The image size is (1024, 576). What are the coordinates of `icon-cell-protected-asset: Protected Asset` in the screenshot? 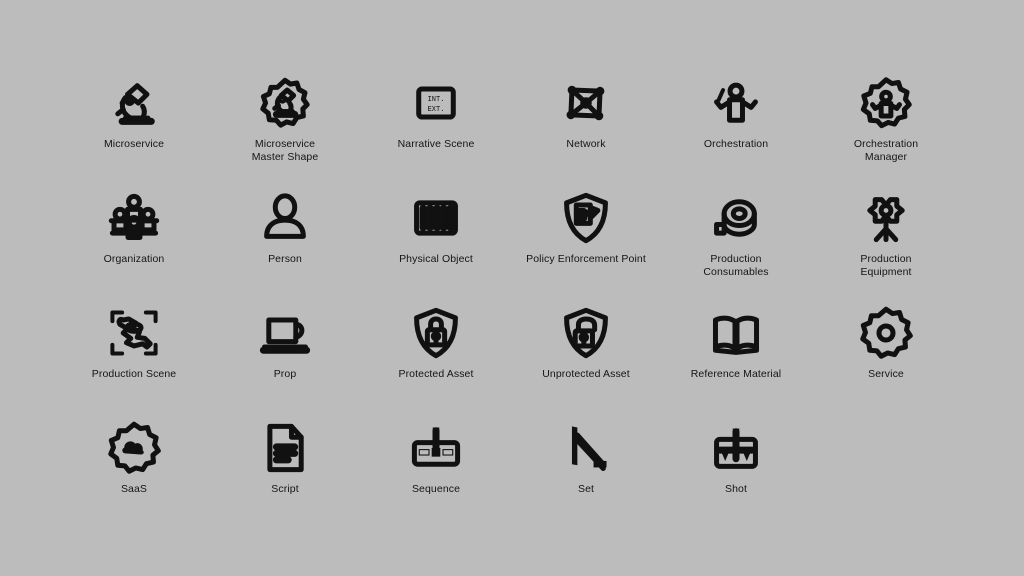 It's located at (436, 343).